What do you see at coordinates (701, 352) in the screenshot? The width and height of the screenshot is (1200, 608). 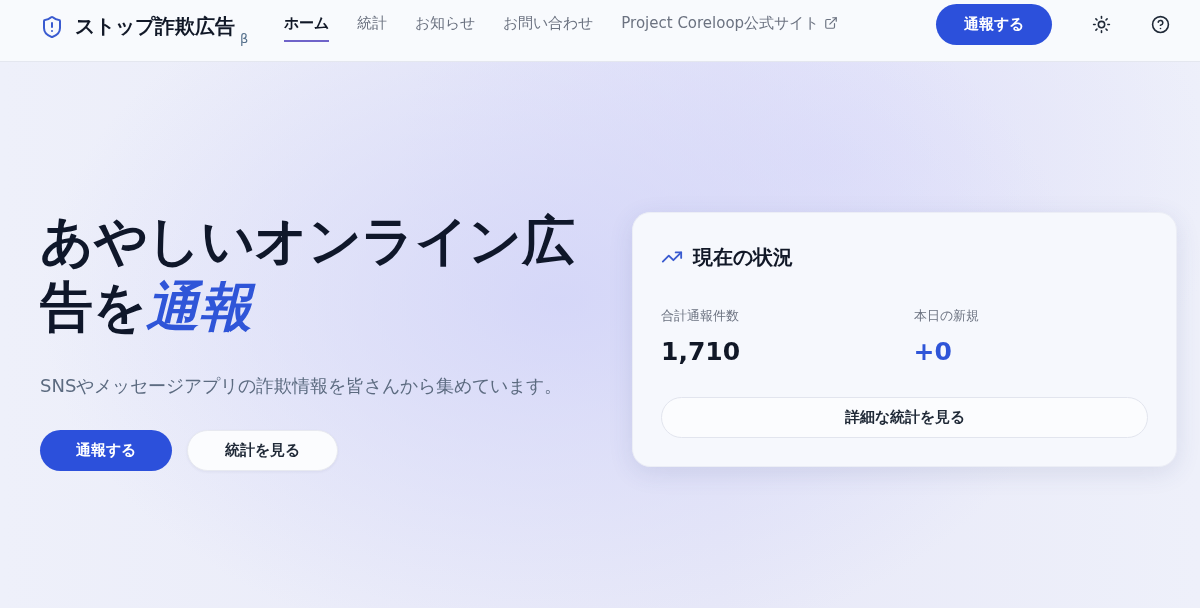 I see `stat-value: 1,710` at bounding box center [701, 352].